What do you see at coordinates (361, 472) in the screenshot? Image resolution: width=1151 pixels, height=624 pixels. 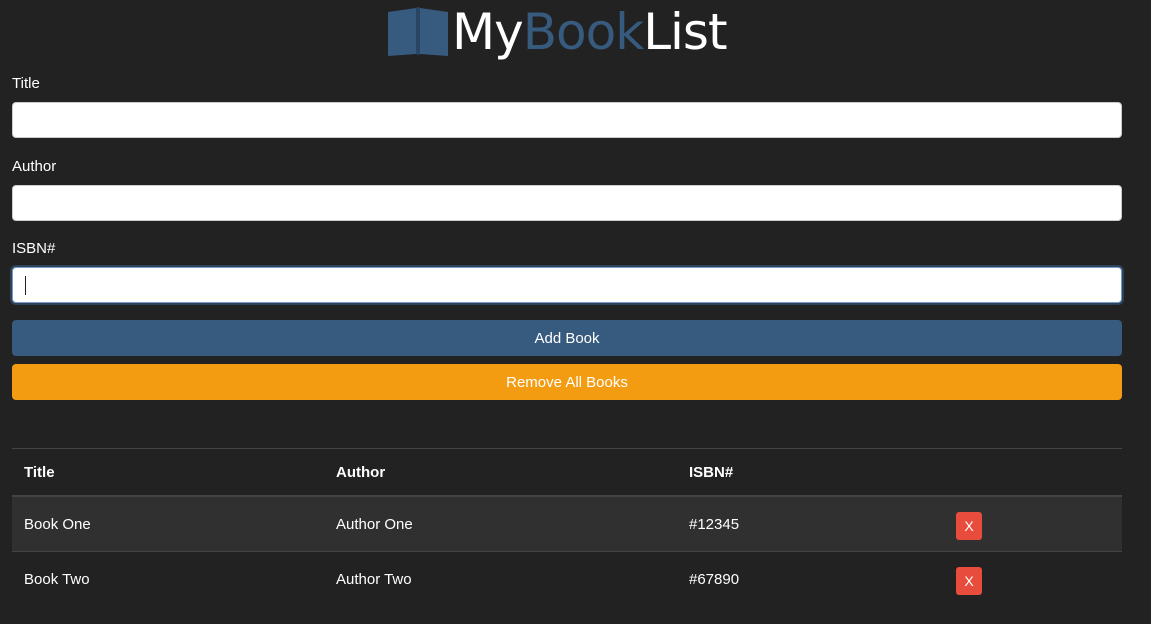 I see `column-header-author: Author` at bounding box center [361, 472].